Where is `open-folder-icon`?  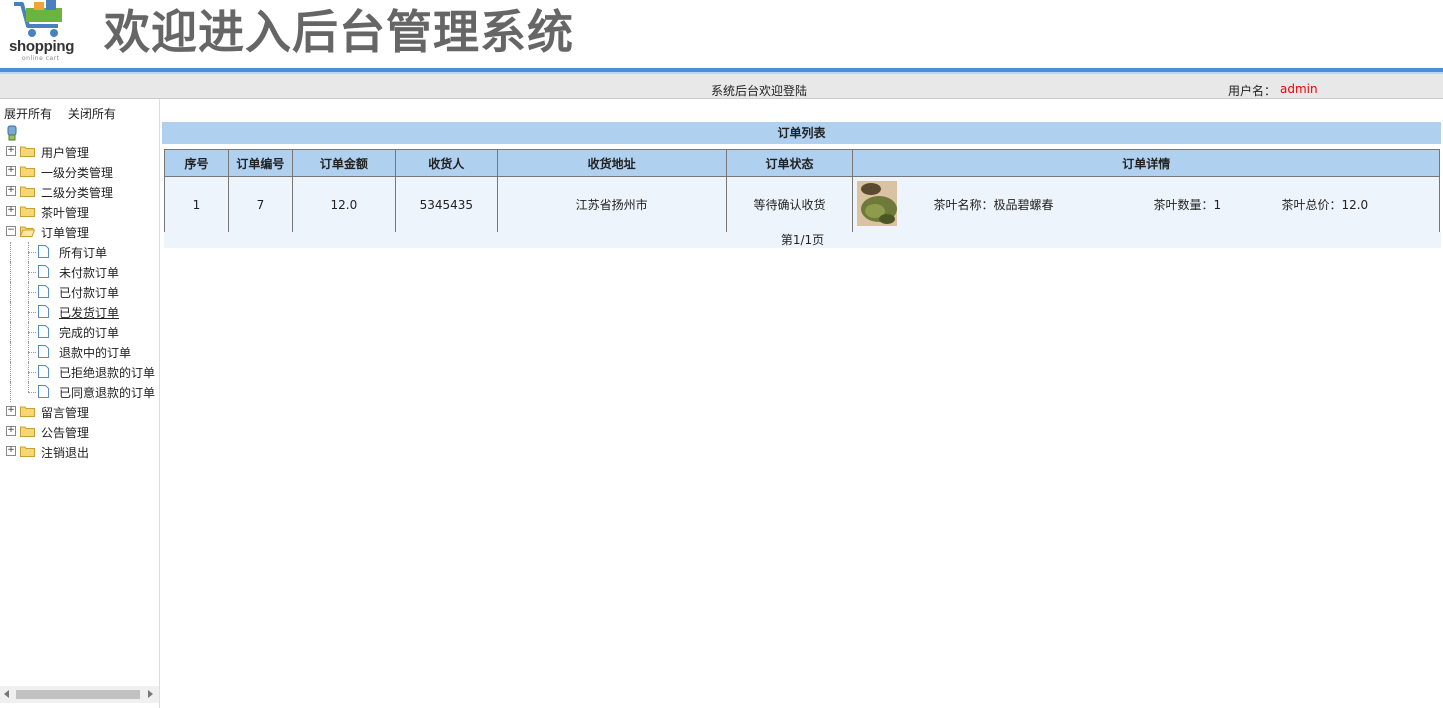
open-folder-icon is located at coordinates (27, 231).